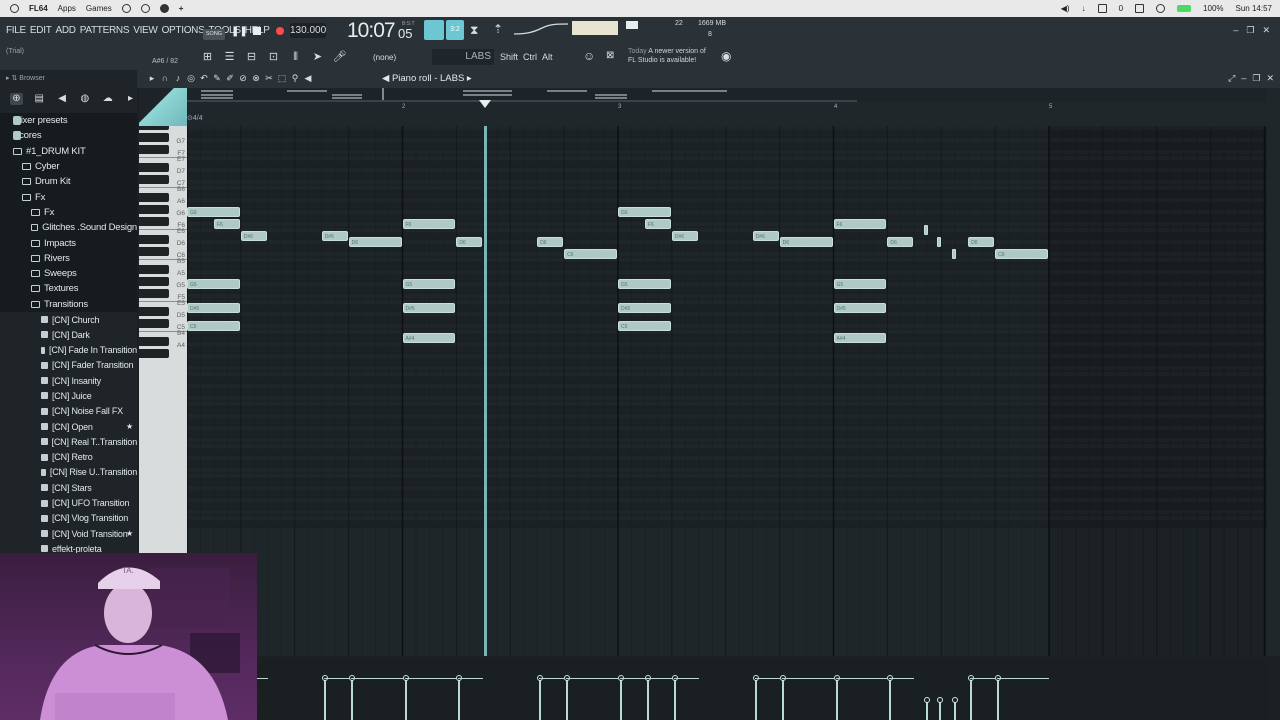 This screenshot has width=1280, height=720. I want to click on note: C6, so click(590, 254).